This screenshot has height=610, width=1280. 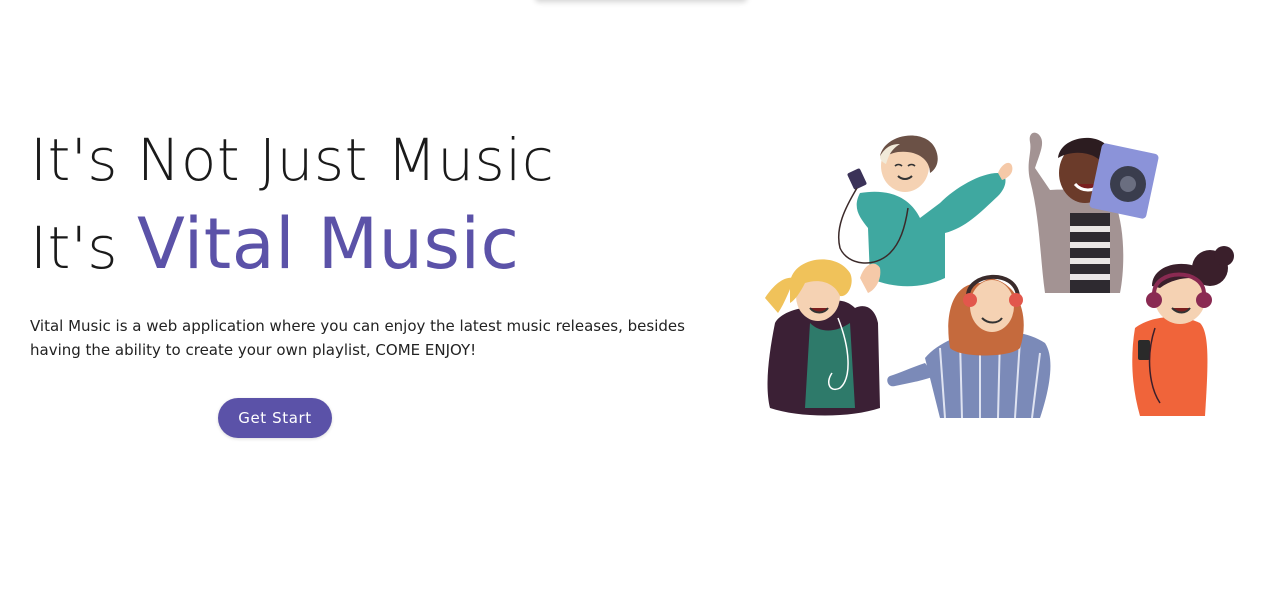 What do you see at coordinates (275, 418) in the screenshot?
I see `get-start-button: Get Start` at bounding box center [275, 418].